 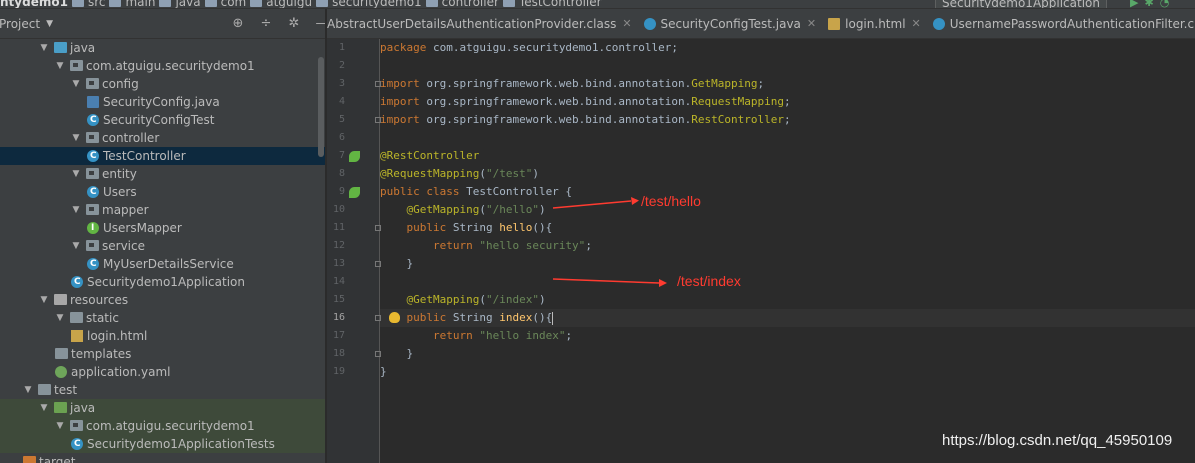 What do you see at coordinates (168, 264) in the screenshot?
I see `tree-item-label: MyUserDetailsService` at bounding box center [168, 264].